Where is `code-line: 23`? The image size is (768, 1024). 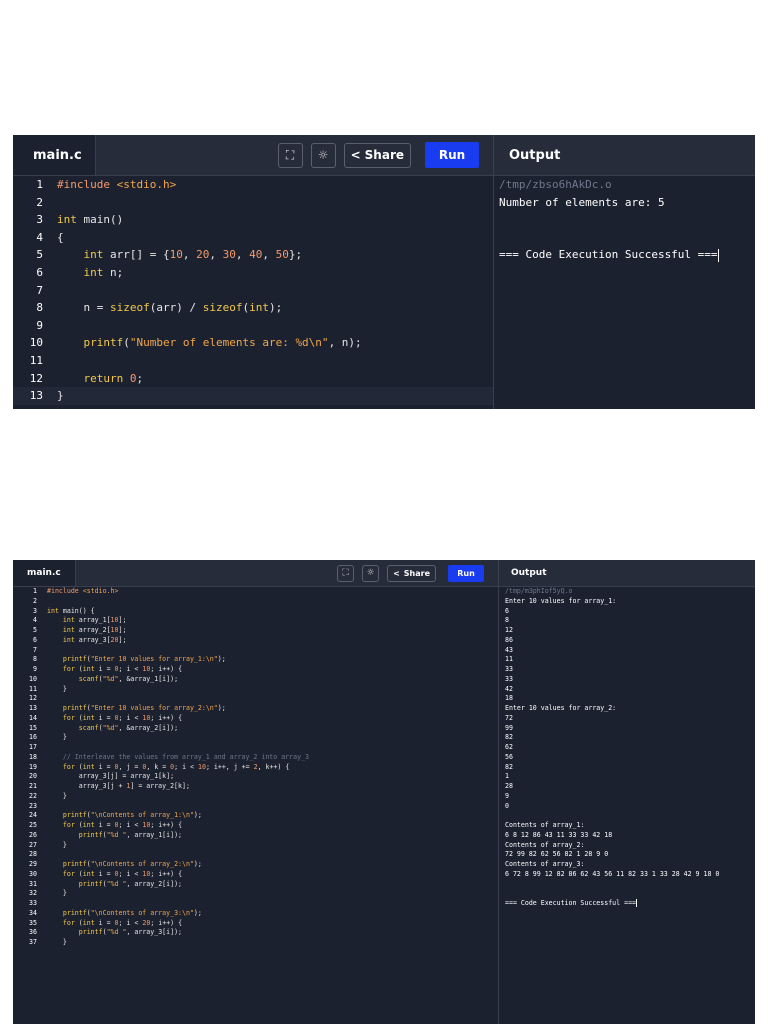 code-line: 23 is located at coordinates (255, 807).